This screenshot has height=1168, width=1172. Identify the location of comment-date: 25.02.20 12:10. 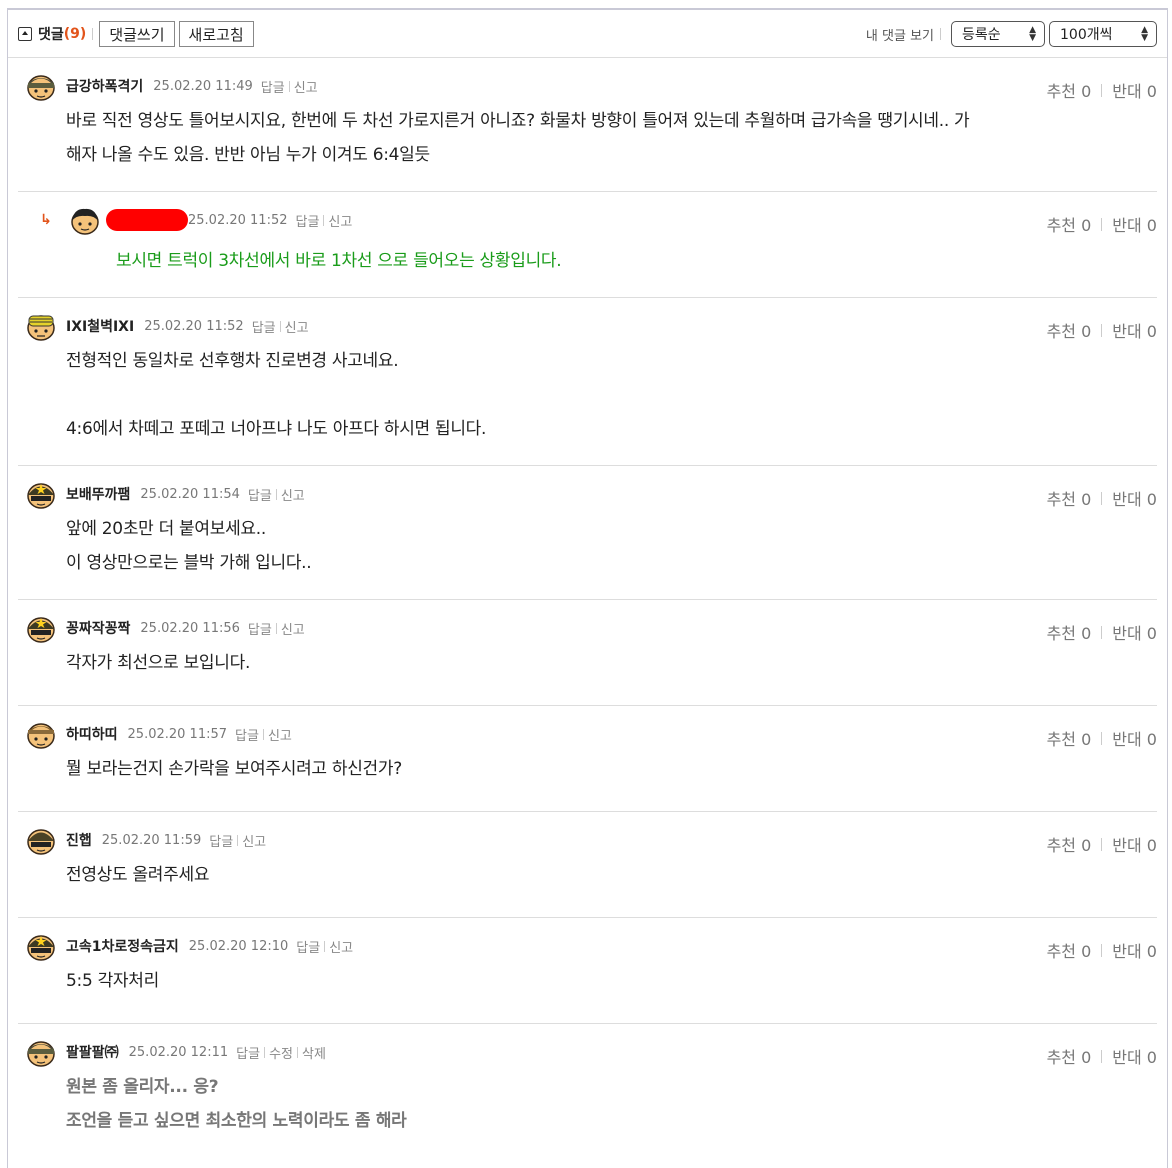
(238, 946).